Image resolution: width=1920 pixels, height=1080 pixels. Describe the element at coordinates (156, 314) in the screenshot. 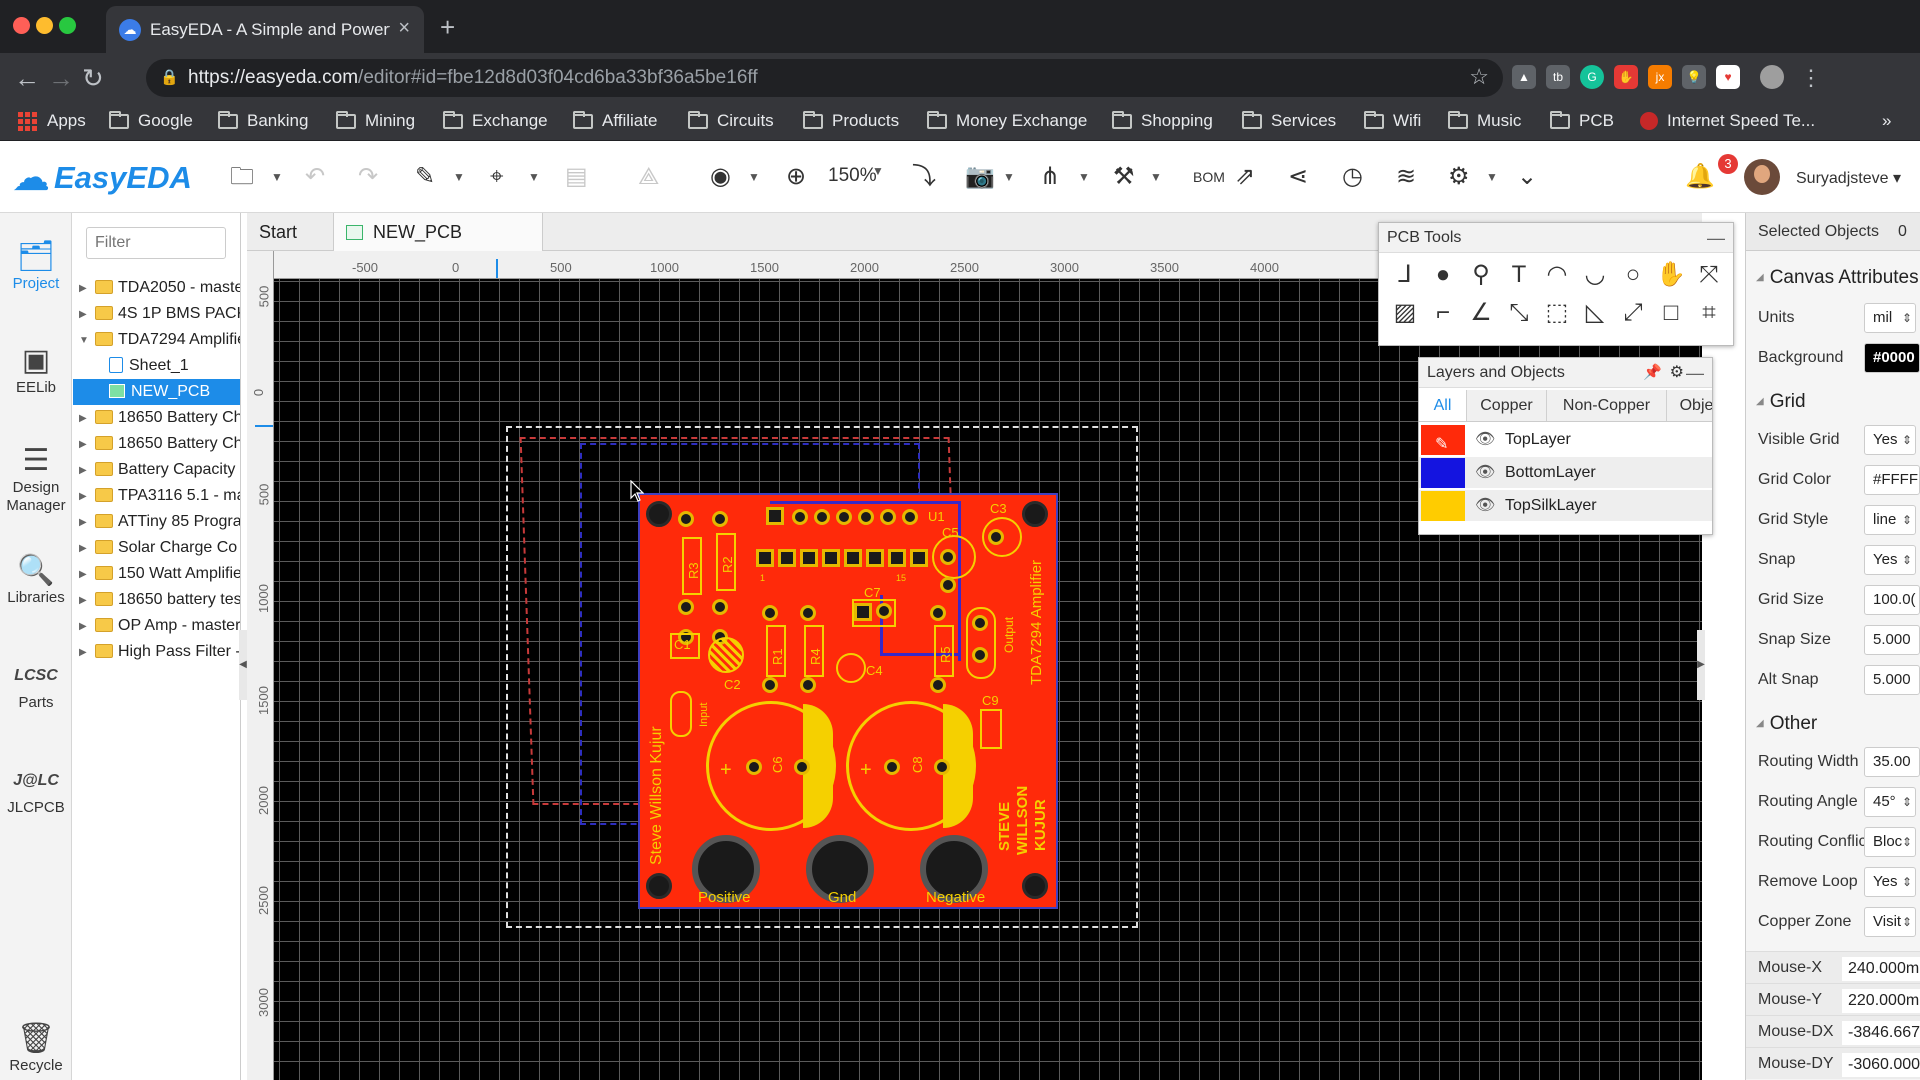

I see `tree-item: ▶ 4S 1P BMS PACK` at that location.